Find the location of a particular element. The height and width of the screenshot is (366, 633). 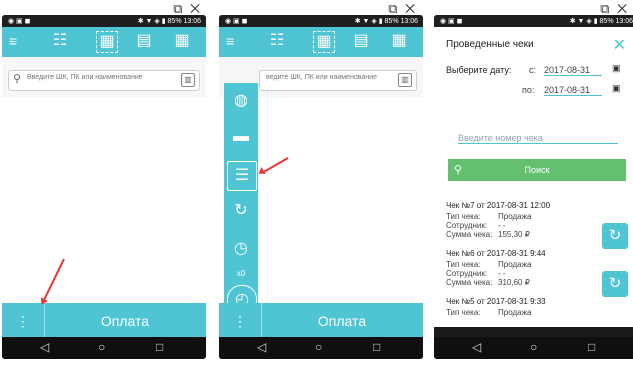

receipt-header: Чек №5 от 2017-08-31 9:33 is located at coordinates (496, 301).